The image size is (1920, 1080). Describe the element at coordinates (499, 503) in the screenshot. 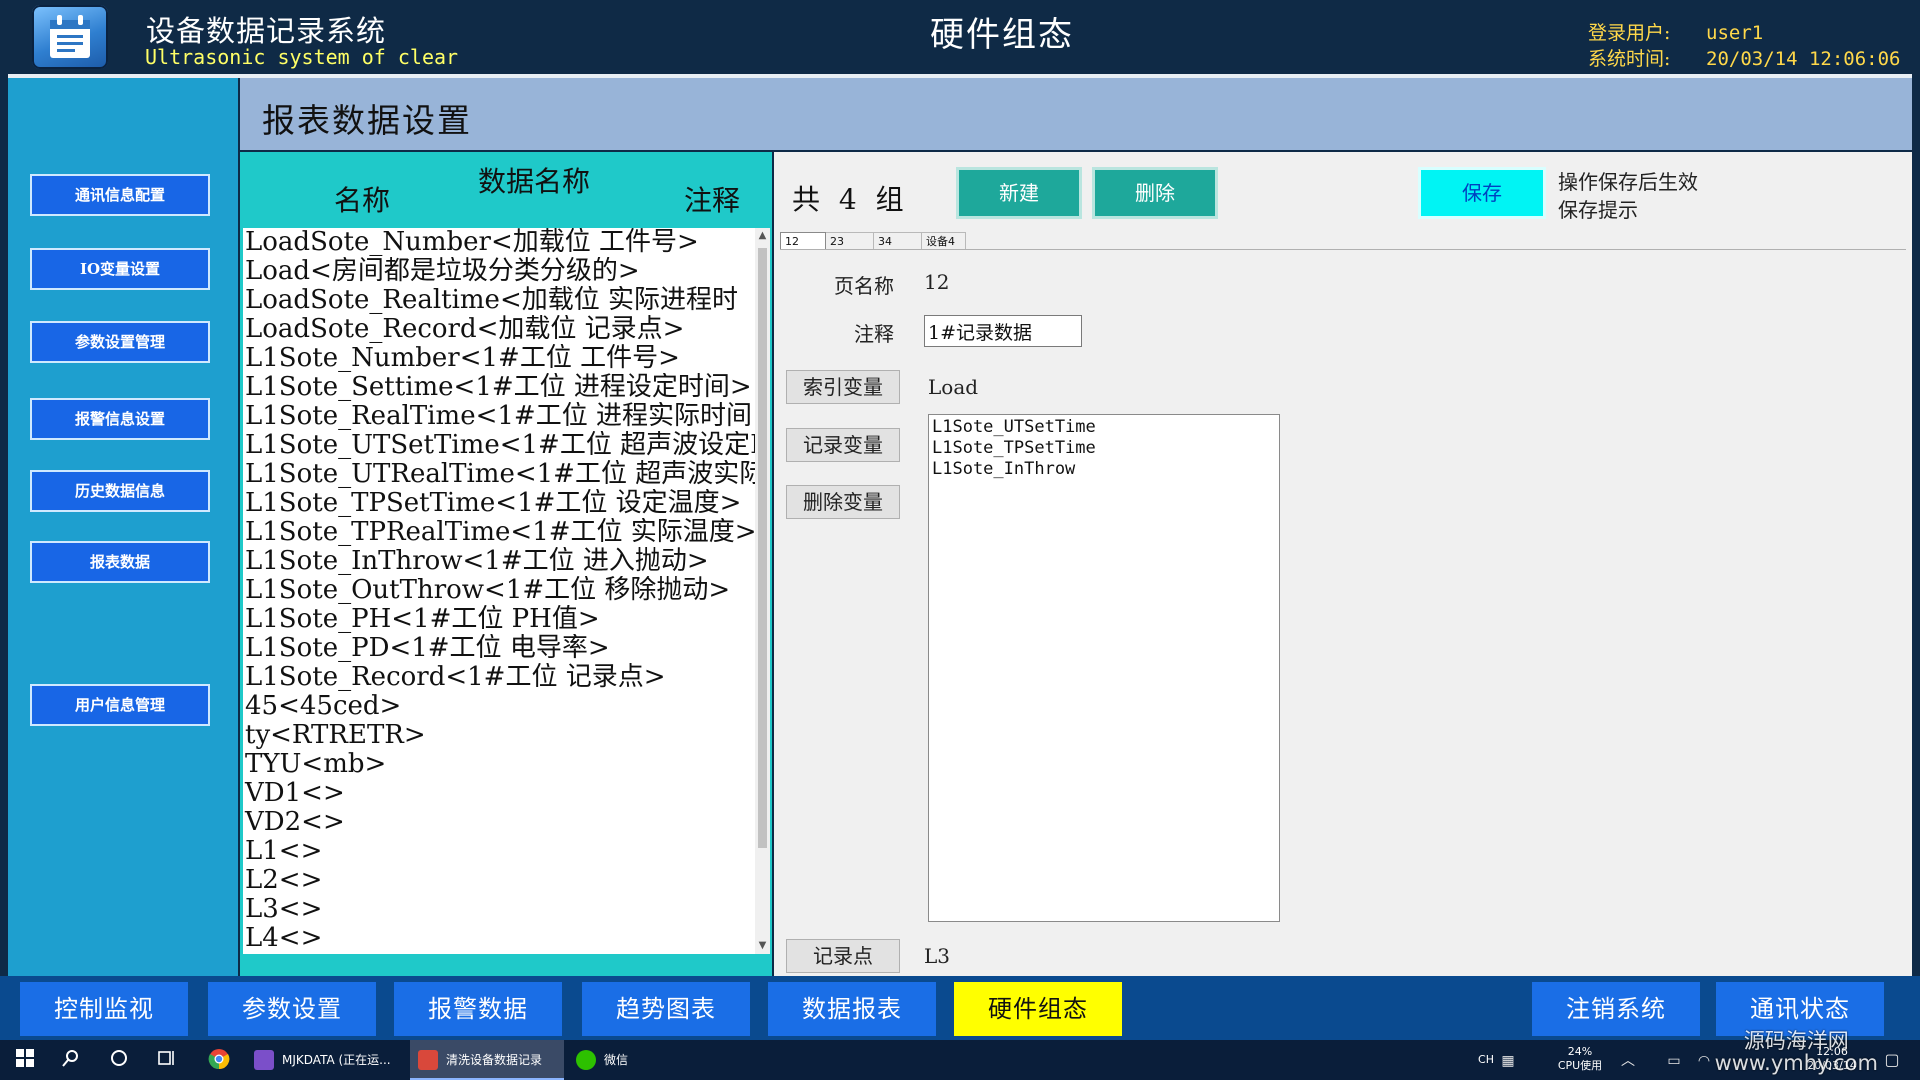

I see `list-item: L1Sote_TPSetTime<1#工位 设定温度>` at that location.